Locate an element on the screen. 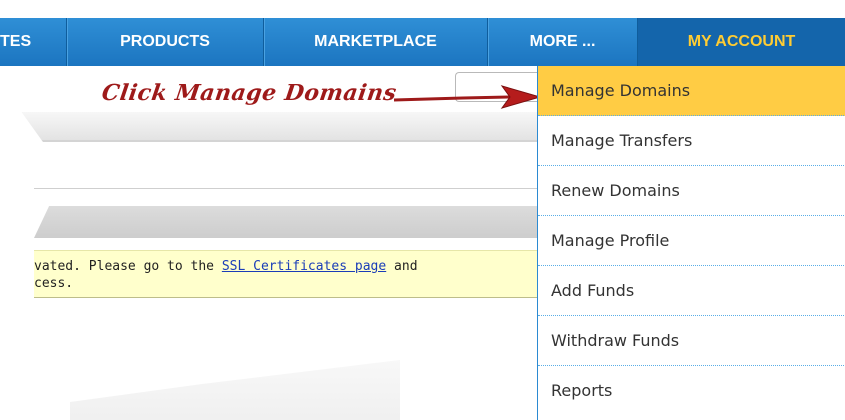  menu-item-add-funds: Add Funds is located at coordinates (691, 291).